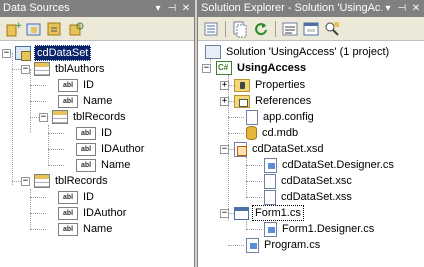 This screenshot has height=267, width=424. Describe the element at coordinates (316, 181) in the screenshot. I see `tree-node-label: cdDataSet.xsc` at that location.